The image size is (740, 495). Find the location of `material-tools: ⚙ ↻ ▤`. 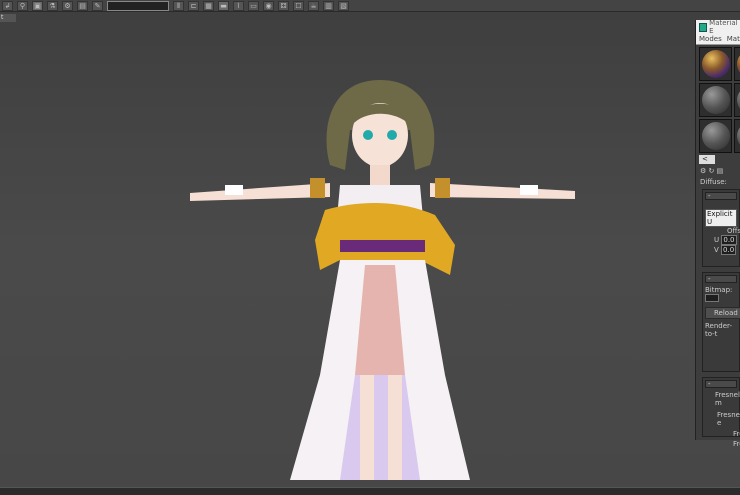

material-tools: ⚙ ↻ ▤ is located at coordinates (718, 171).